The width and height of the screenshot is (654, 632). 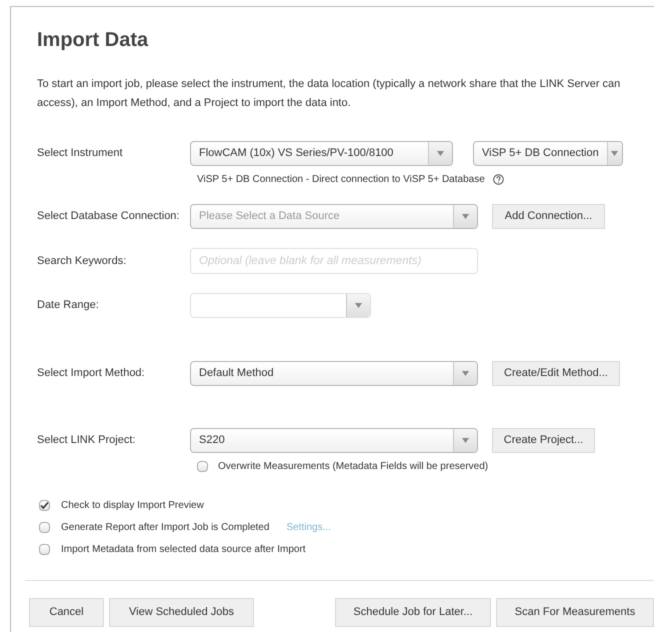 What do you see at coordinates (132, 506) in the screenshot?
I see `checkbox-label: Check to display Import Preview` at bounding box center [132, 506].